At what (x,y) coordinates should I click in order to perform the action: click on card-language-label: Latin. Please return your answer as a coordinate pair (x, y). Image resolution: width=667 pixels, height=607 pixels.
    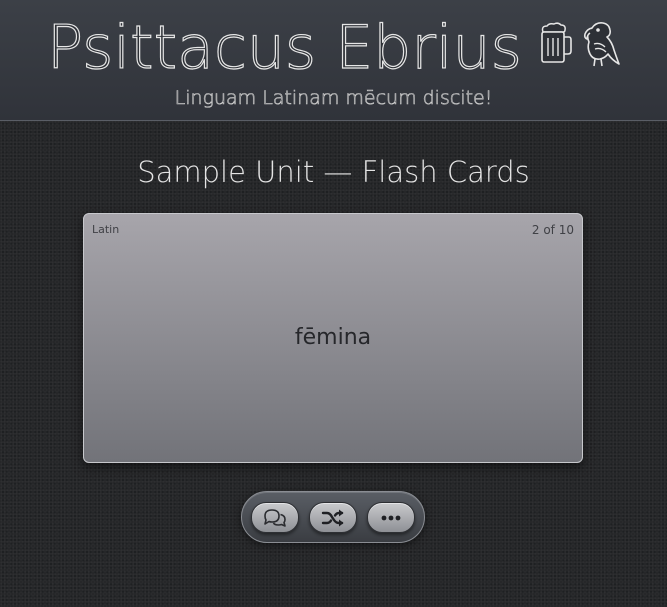
    Looking at the image, I should click on (106, 229).